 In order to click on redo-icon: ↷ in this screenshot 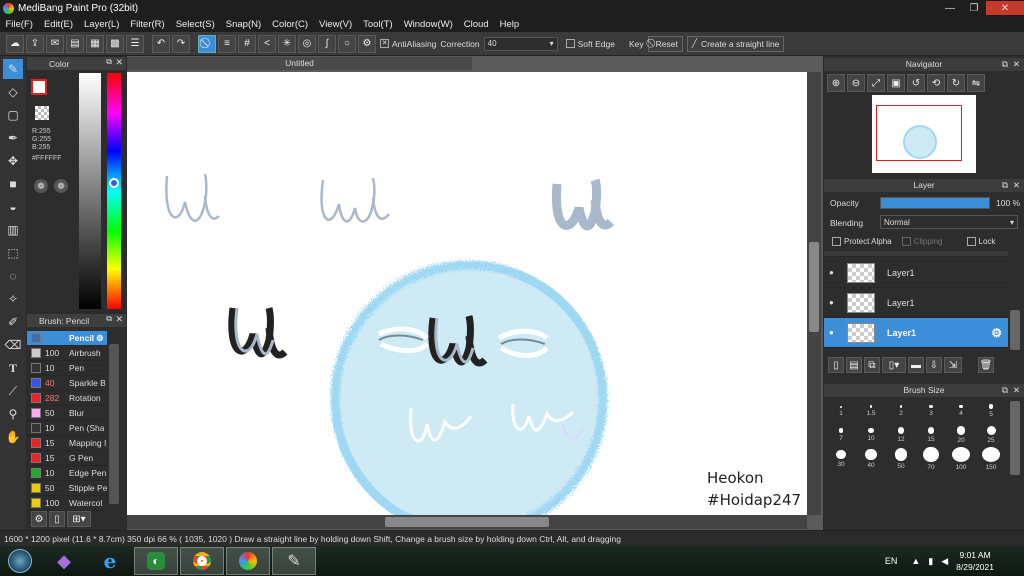, I will do `click(181, 43)`.